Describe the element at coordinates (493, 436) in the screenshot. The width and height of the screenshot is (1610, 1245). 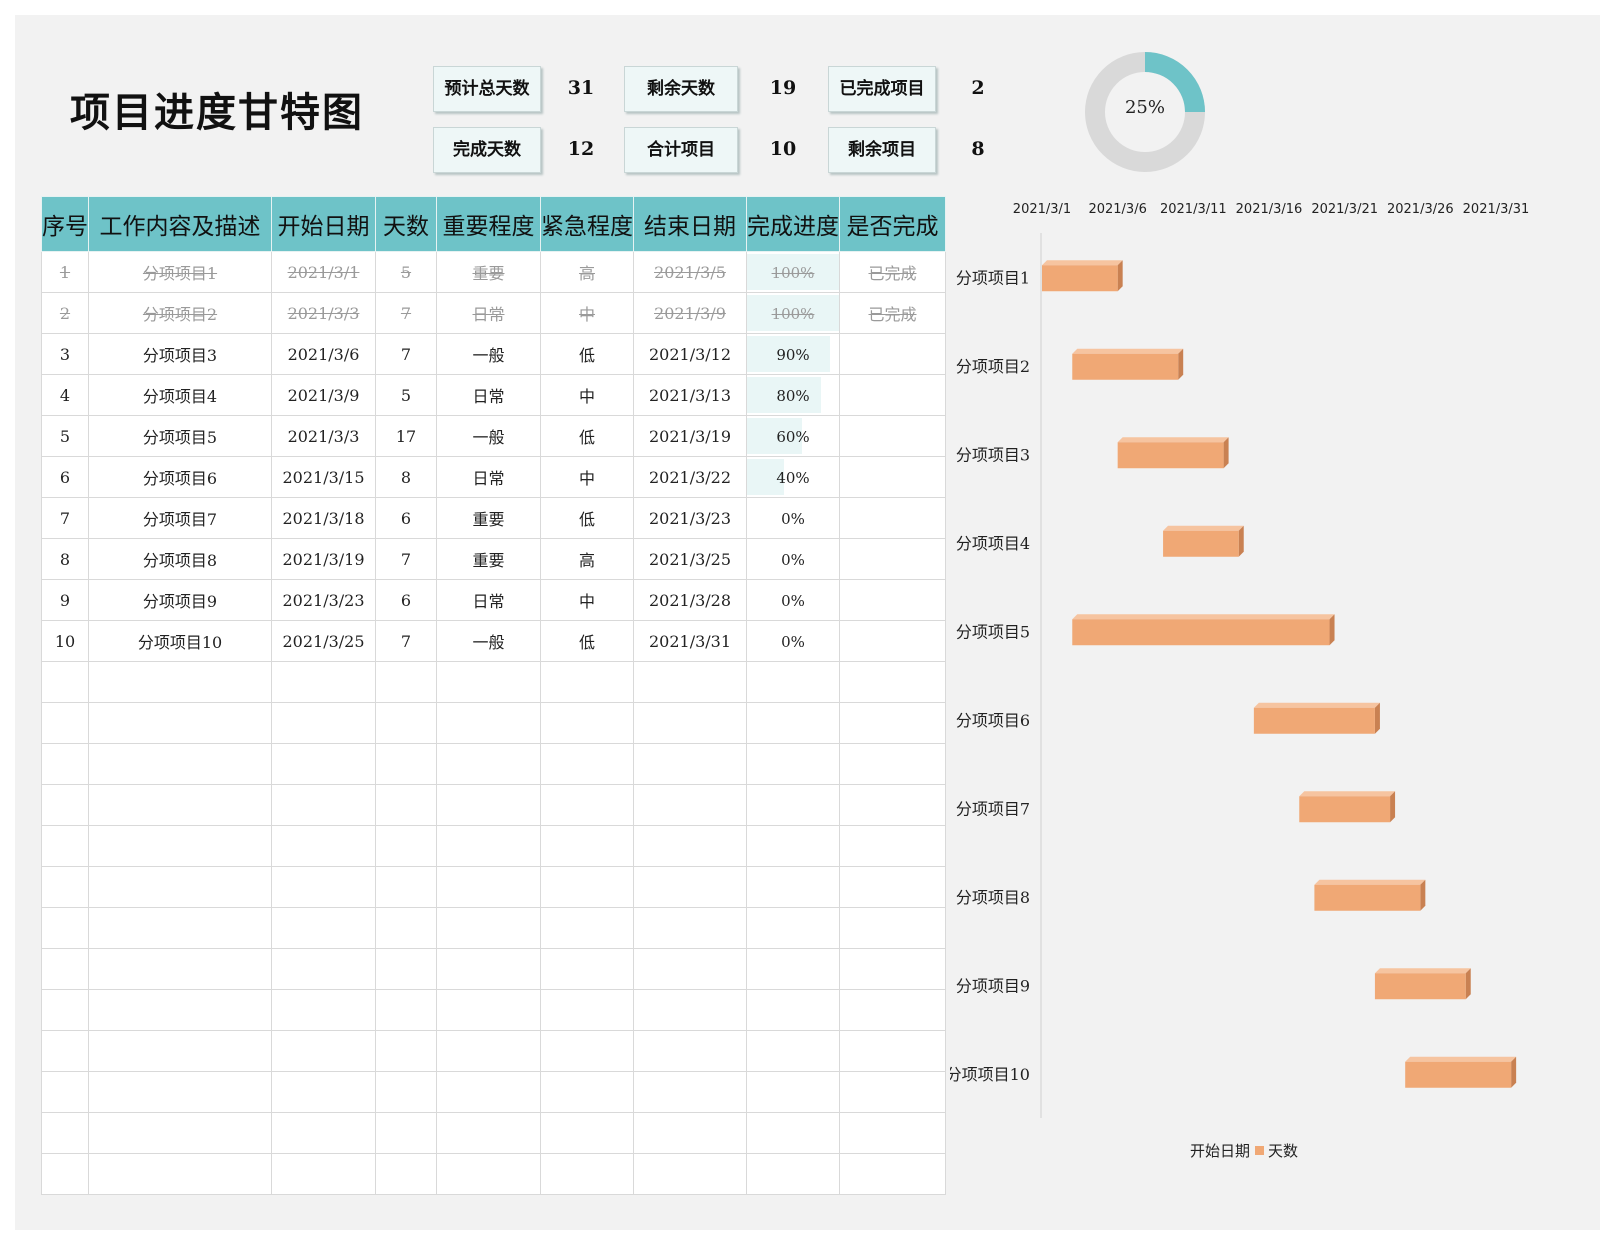
I see `table-row: 5 分项项目5 2021/3/3 17 一般低 2021/3/19 60%` at that location.